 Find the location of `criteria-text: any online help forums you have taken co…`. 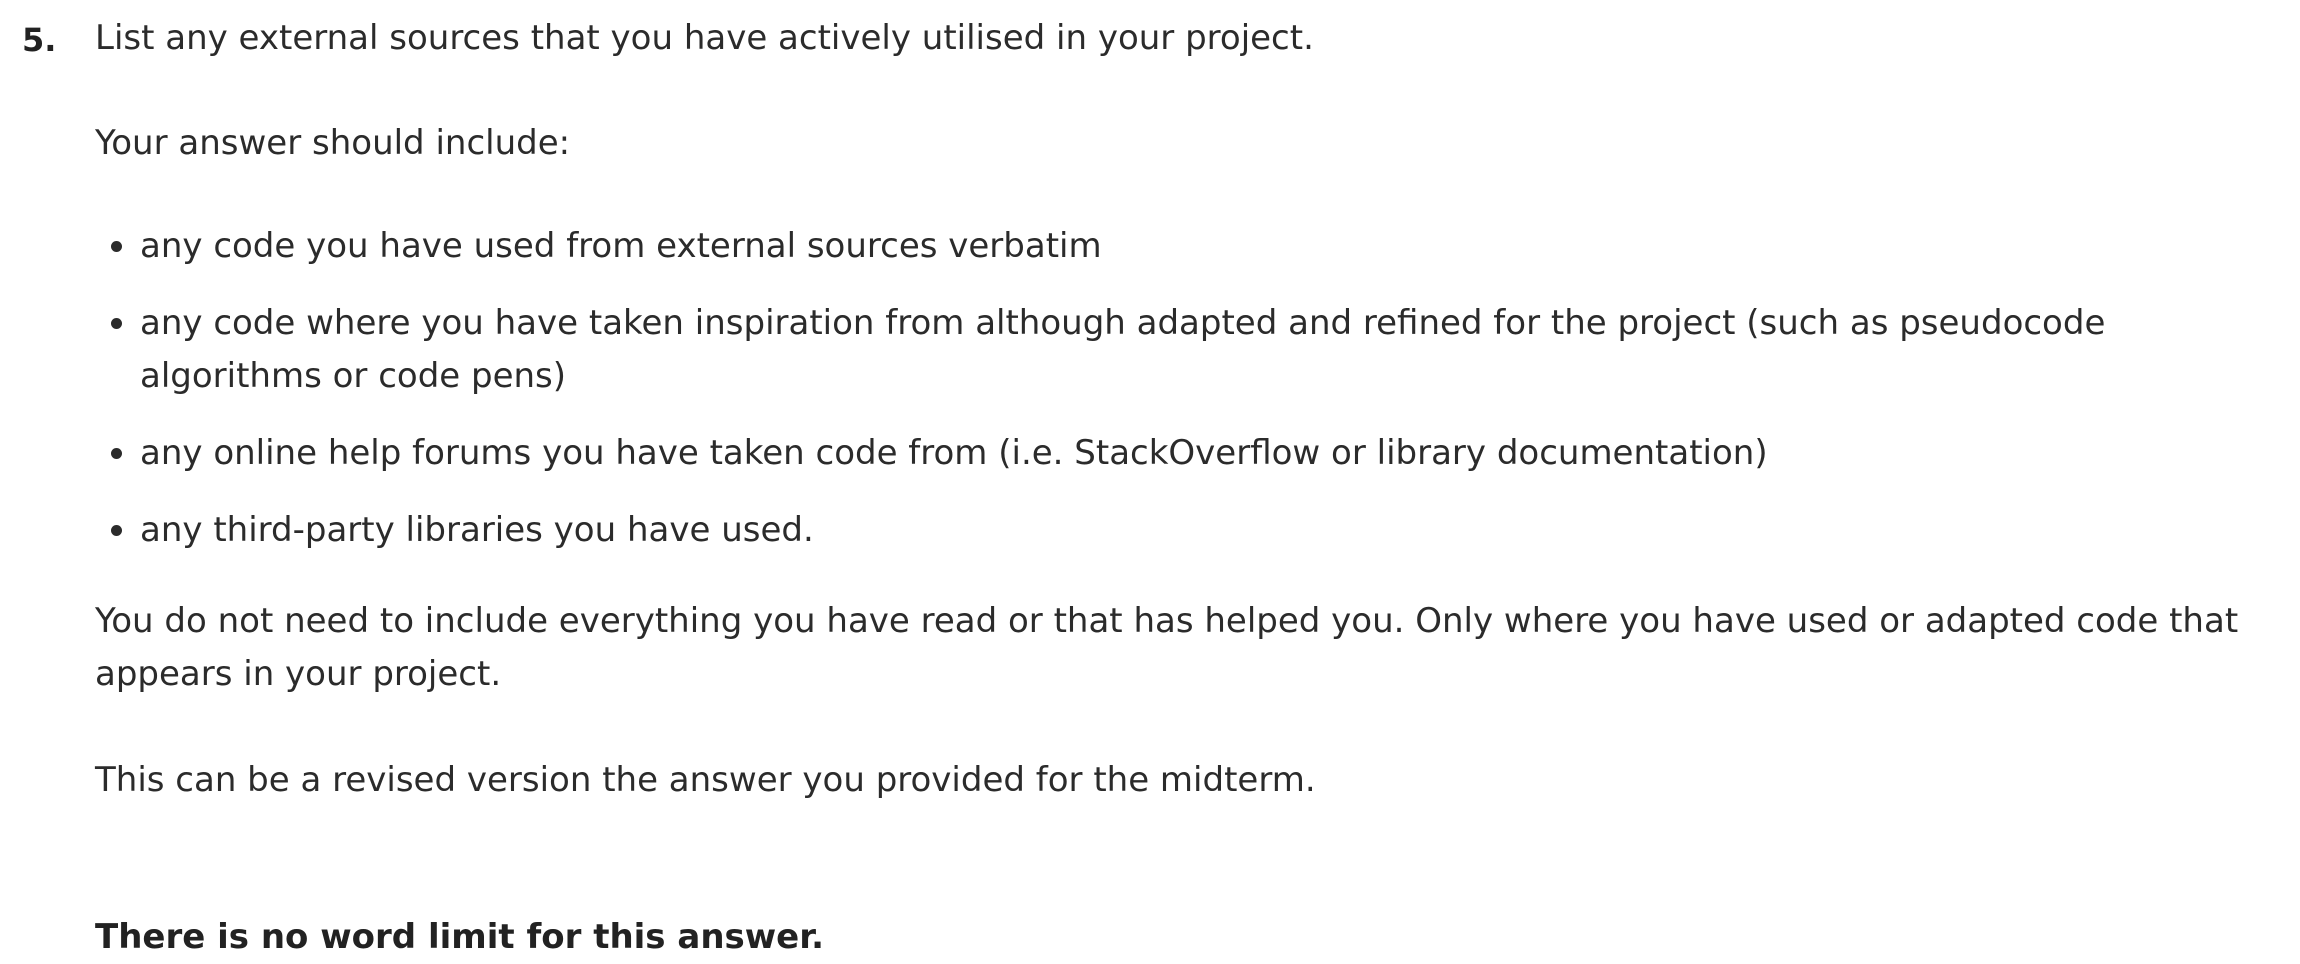

criteria-text: any online help forums you have taken co… is located at coordinates (954, 453).